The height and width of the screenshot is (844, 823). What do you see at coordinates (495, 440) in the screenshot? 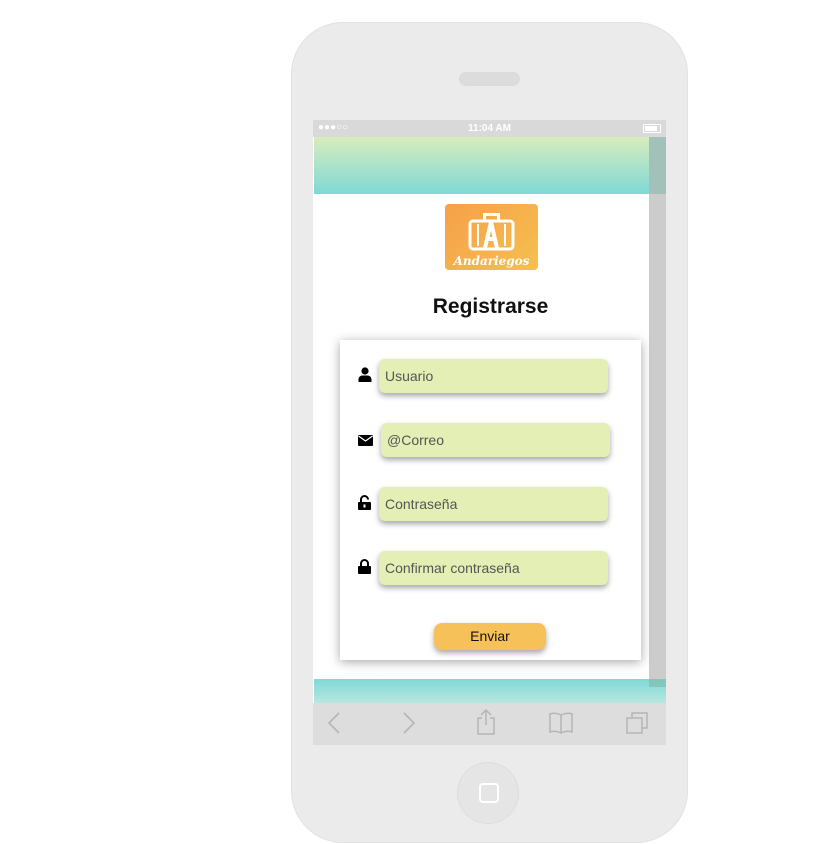
I see `correo-input: @Correo` at bounding box center [495, 440].